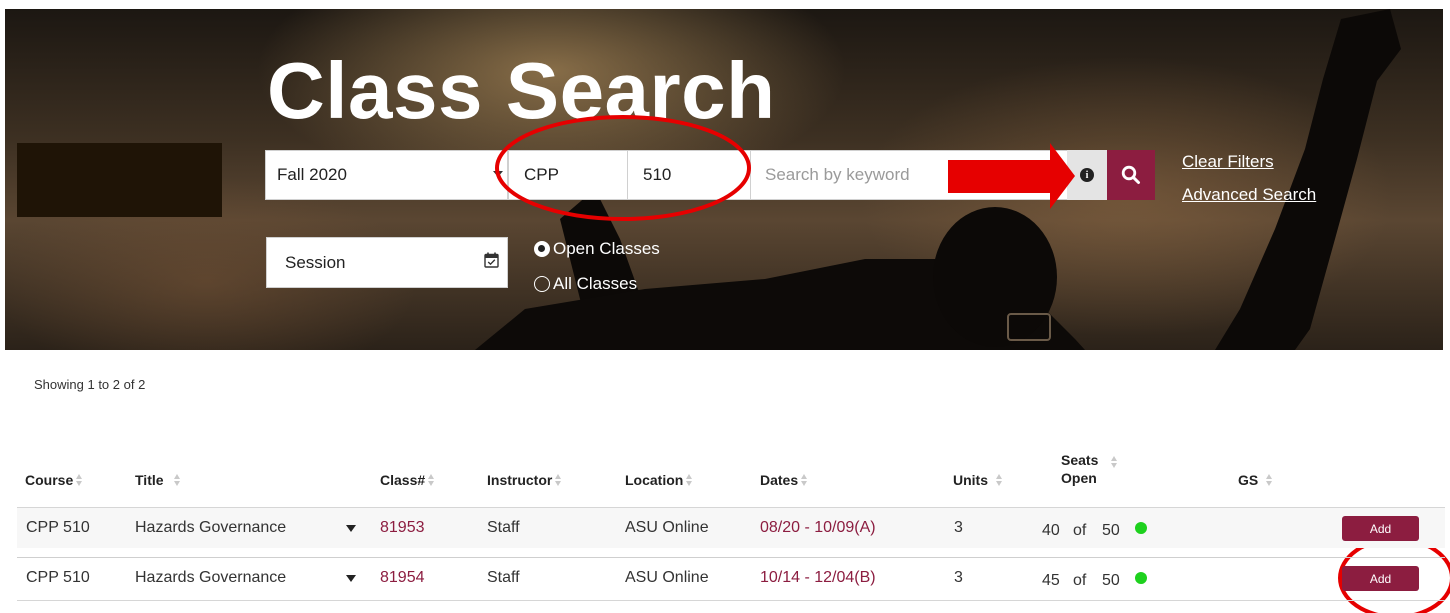 This screenshot has width=1450, height=613. I want to click on calendar-icon, so click(491, 260).